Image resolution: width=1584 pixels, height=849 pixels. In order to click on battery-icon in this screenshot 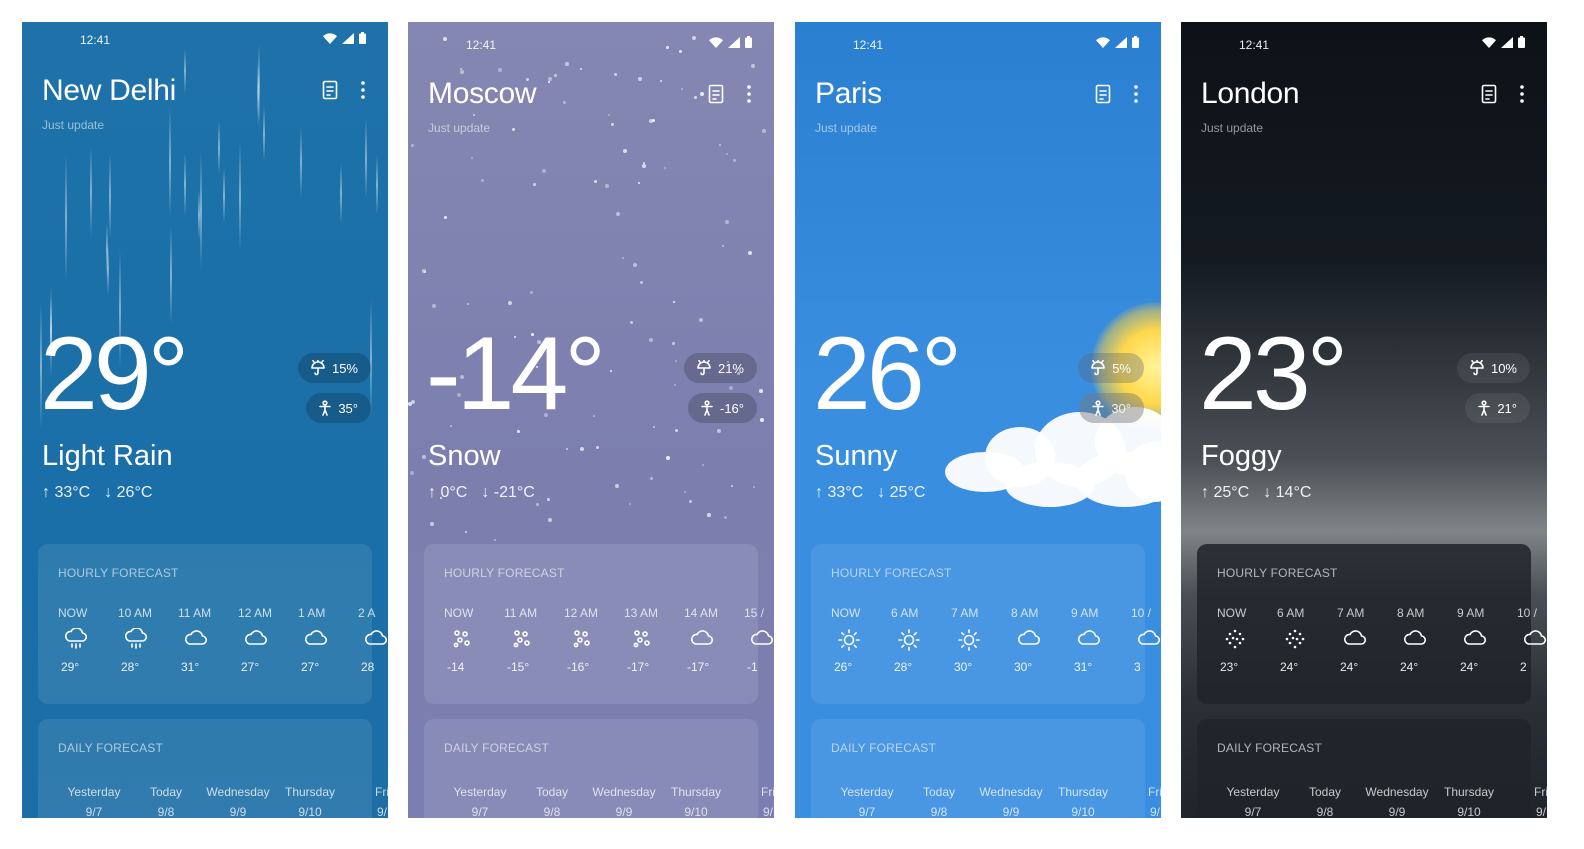, I will do `click(748, 42)`.